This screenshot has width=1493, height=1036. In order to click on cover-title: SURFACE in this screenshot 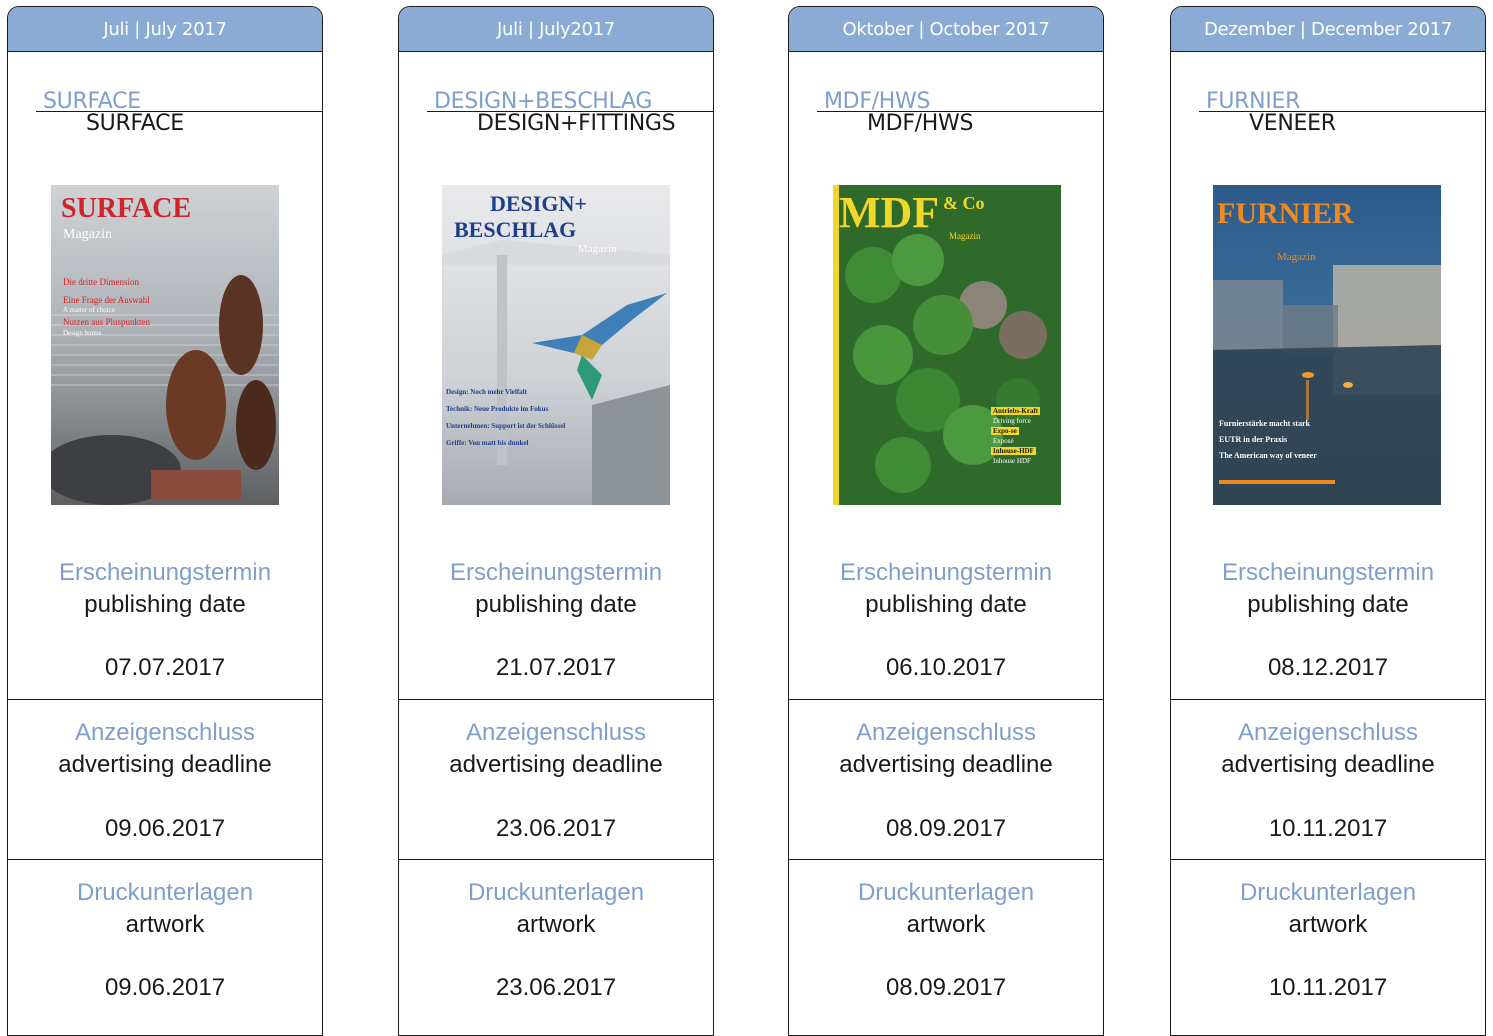, I will do `click(126, 208)`.